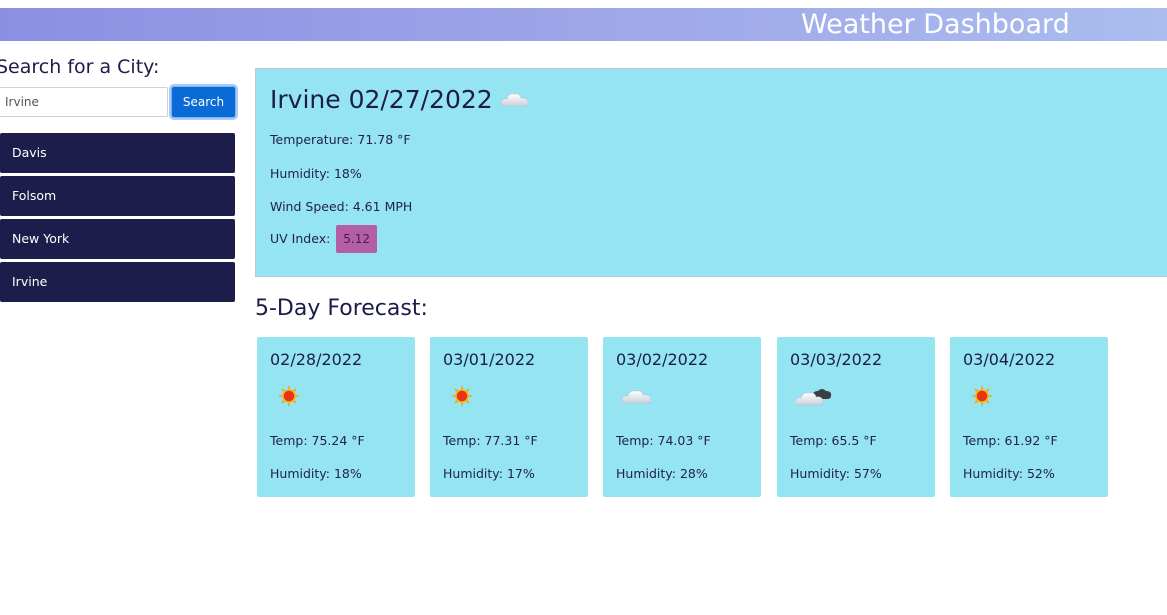  I want to click on uv-label: UV Index:, so click(300, 238).